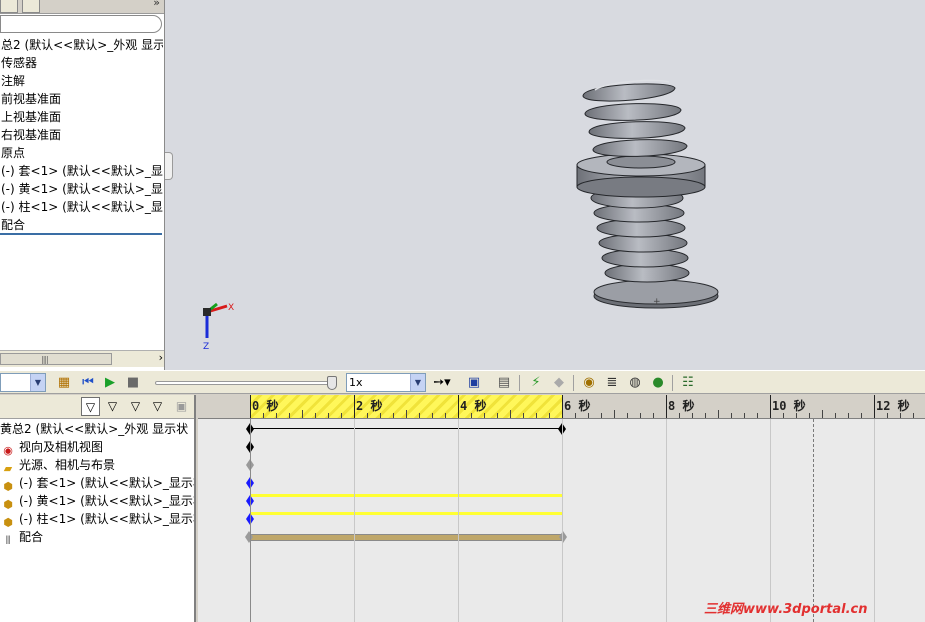  What do you see at coordinates (64, 383) in the screenshot?
I see `calculate-icon: ▦` at bounding box center [64, 383].